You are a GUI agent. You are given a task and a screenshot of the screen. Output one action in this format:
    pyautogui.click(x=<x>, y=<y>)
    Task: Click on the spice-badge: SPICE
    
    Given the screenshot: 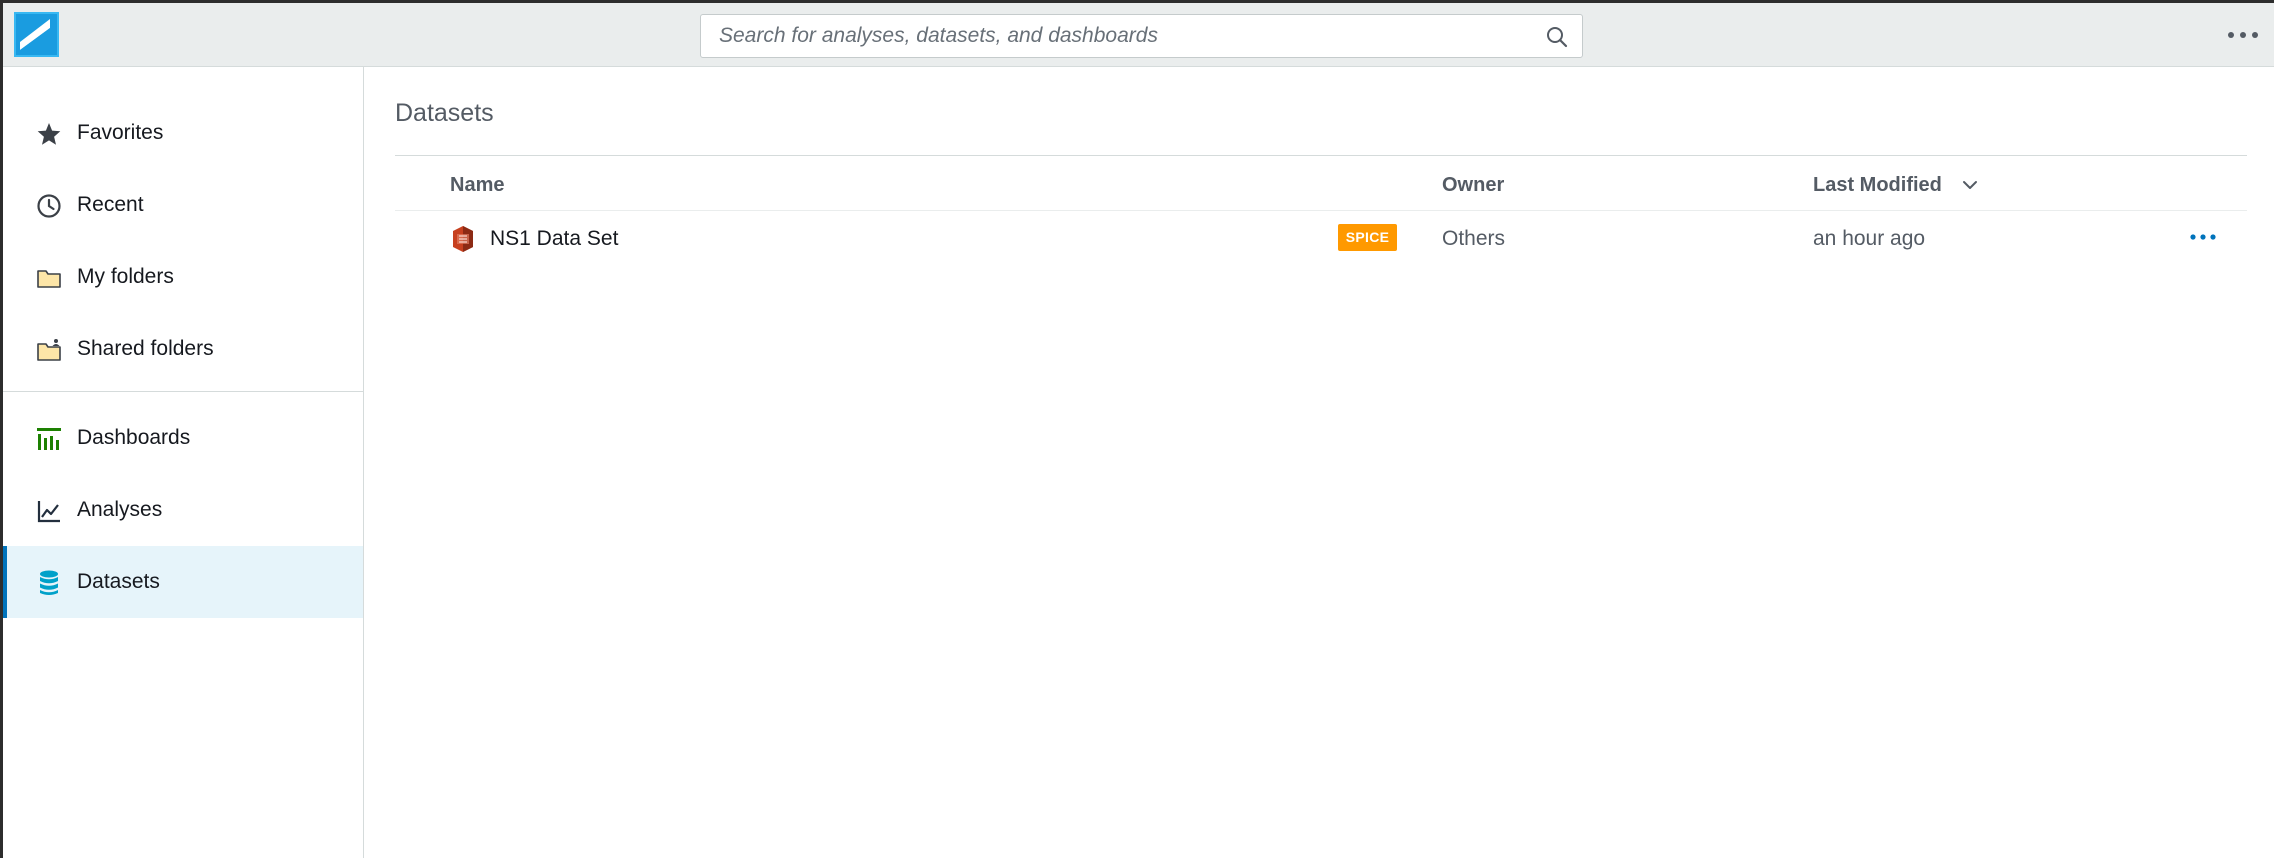 What is the action you would take?
    pyautogui.click(x=1367, y=237)
    